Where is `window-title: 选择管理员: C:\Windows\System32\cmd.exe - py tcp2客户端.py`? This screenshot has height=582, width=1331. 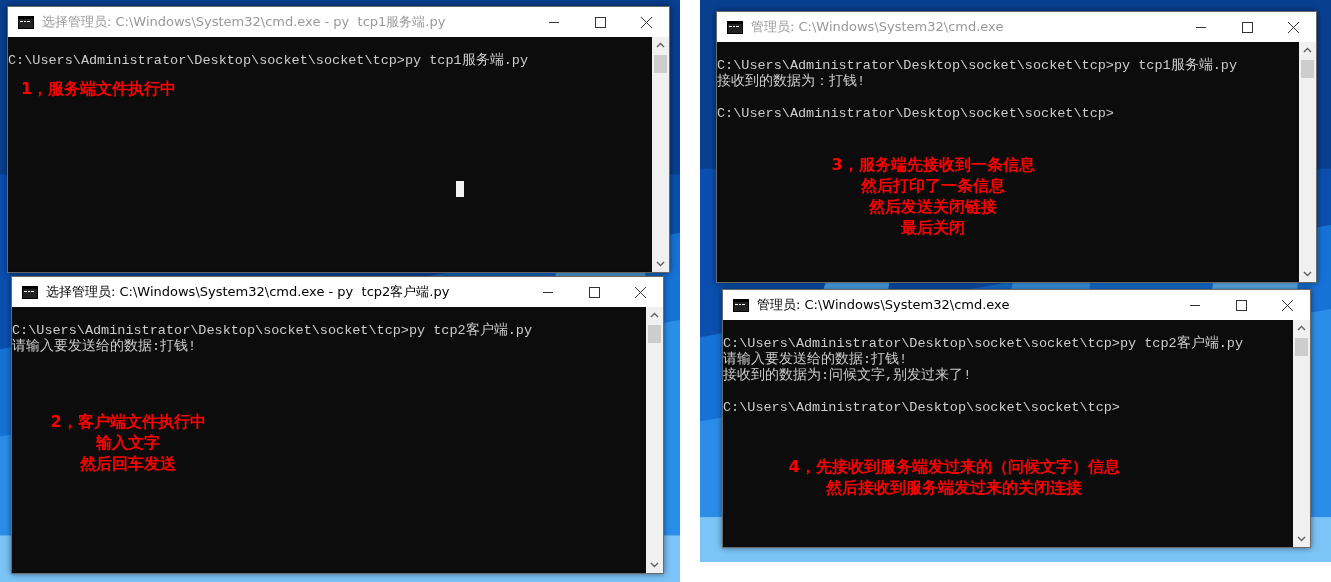
window-title: 选择管理员: C:\Windows\System32\cmd.exe - py tcp2客户端.py is located at coordinates (248, 292).